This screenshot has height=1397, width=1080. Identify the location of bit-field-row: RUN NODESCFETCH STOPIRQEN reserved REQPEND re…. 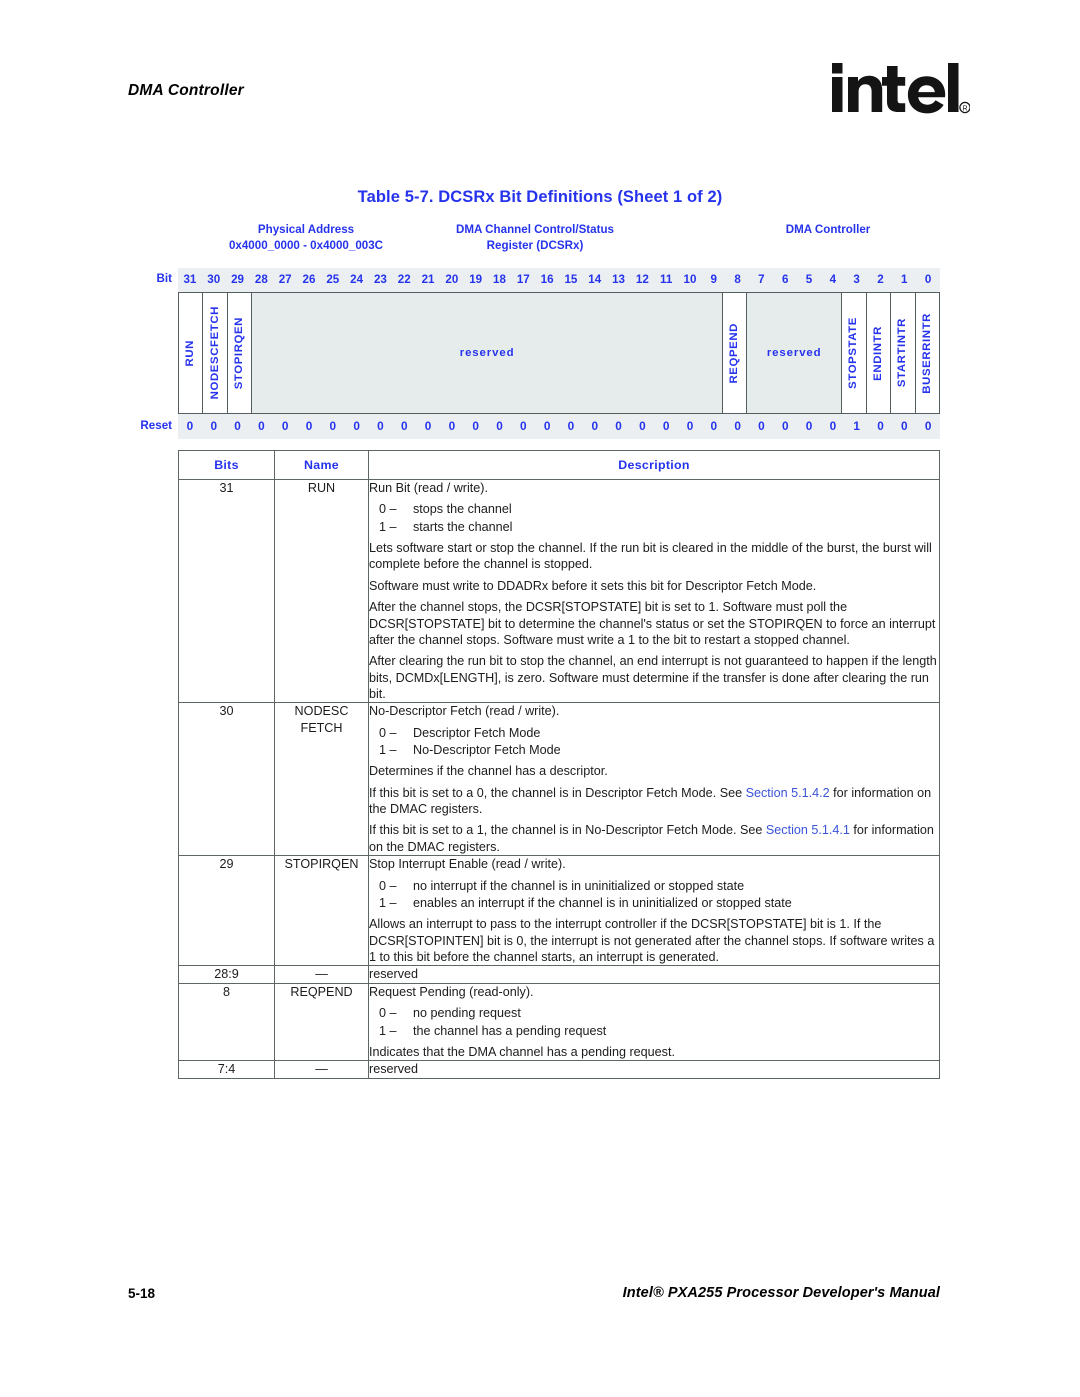
(559, 353).